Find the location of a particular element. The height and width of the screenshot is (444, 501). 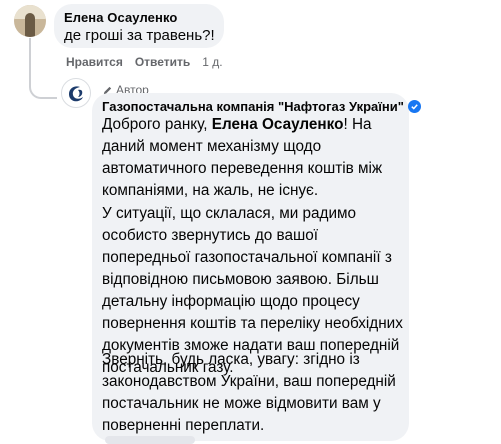

thread-line is located at coordinates (30, 47).